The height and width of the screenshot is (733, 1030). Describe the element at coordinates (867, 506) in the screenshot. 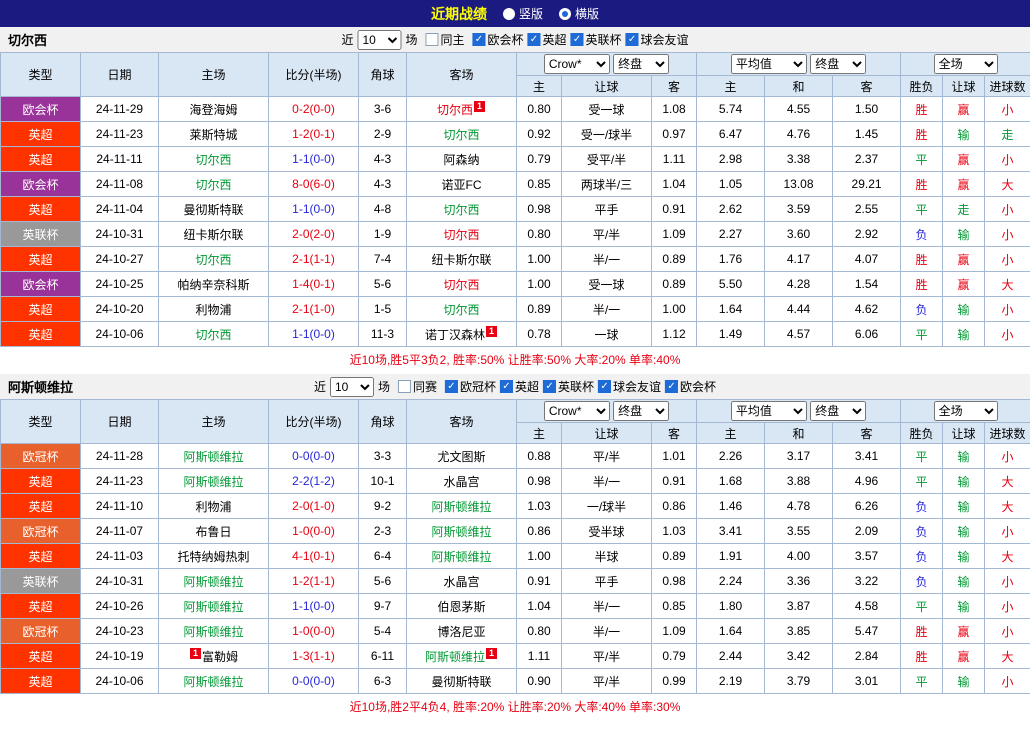

I see `avg-away: 6.26` at that location.